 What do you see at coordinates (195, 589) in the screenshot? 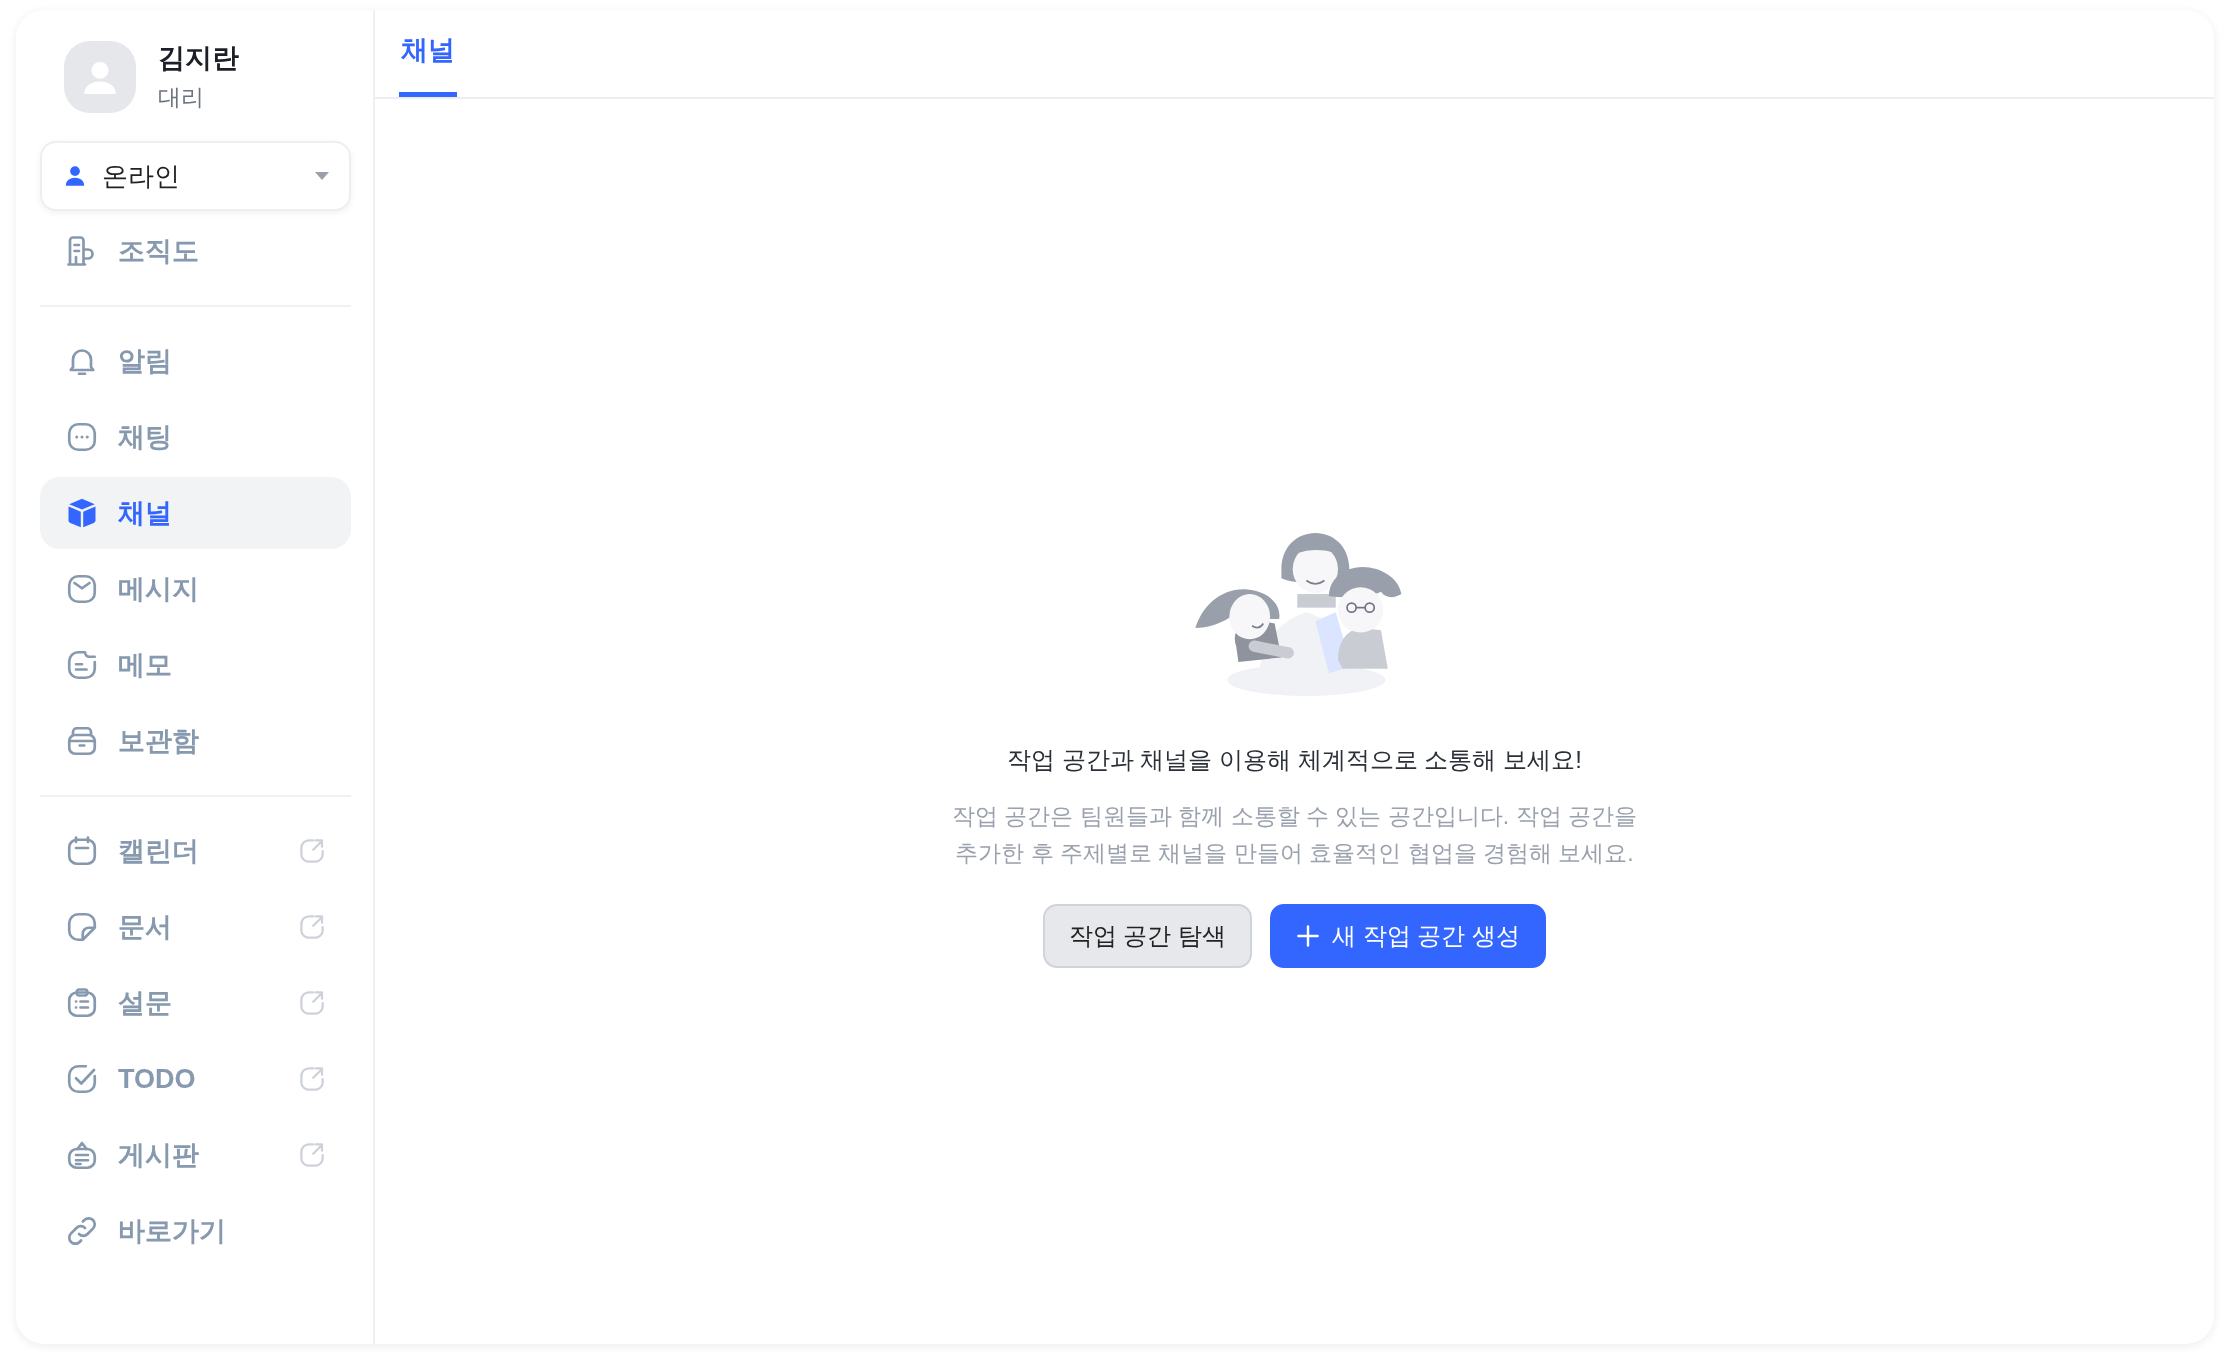
I see `sidebar-item: 메시지` at bounding box center [195, 589].